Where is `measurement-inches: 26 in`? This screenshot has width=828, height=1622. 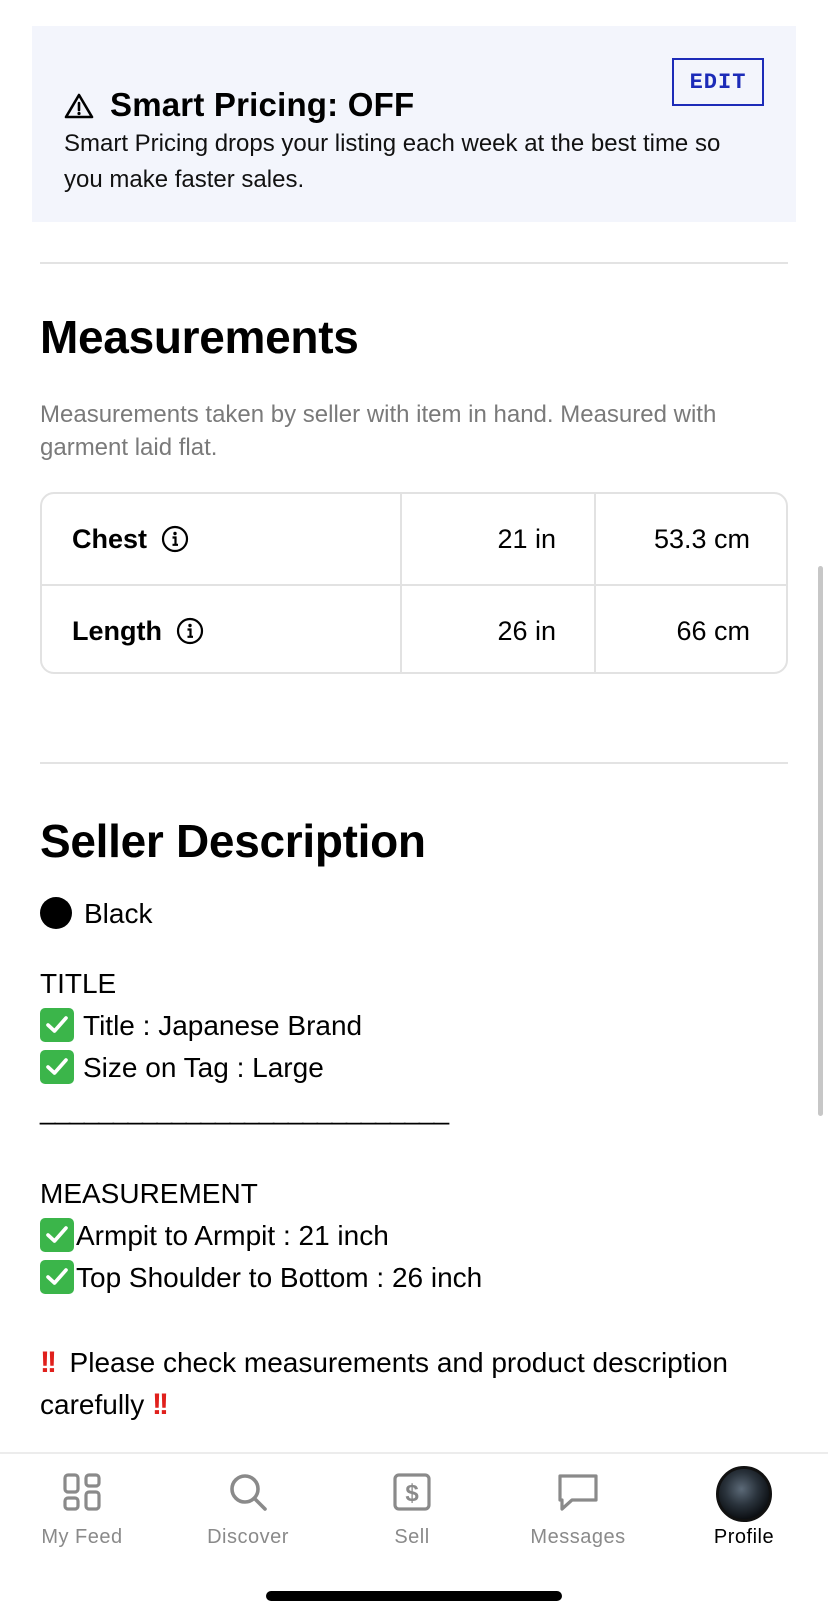
measurement-inches: 26 in is located at coordinates (526, 630).